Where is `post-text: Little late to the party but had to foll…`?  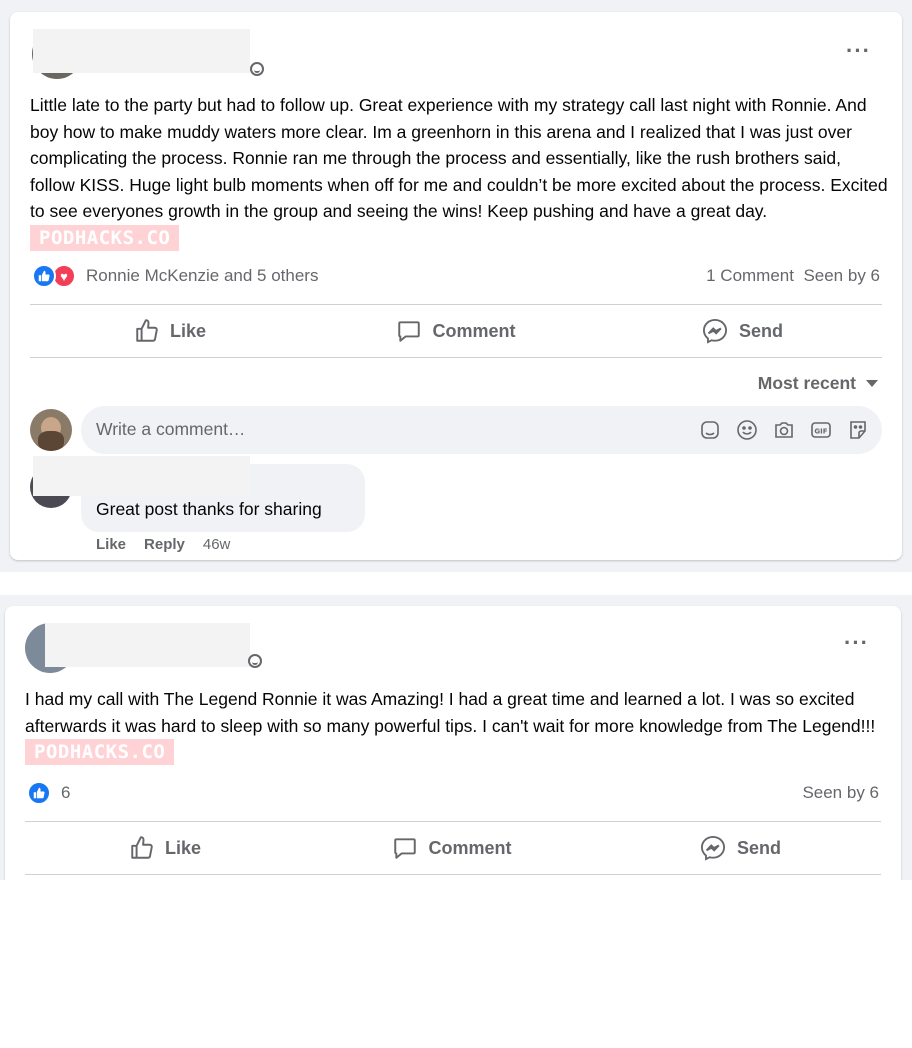
post-text: Little late to the party but had to foll… is located at coordinates (459, 158).